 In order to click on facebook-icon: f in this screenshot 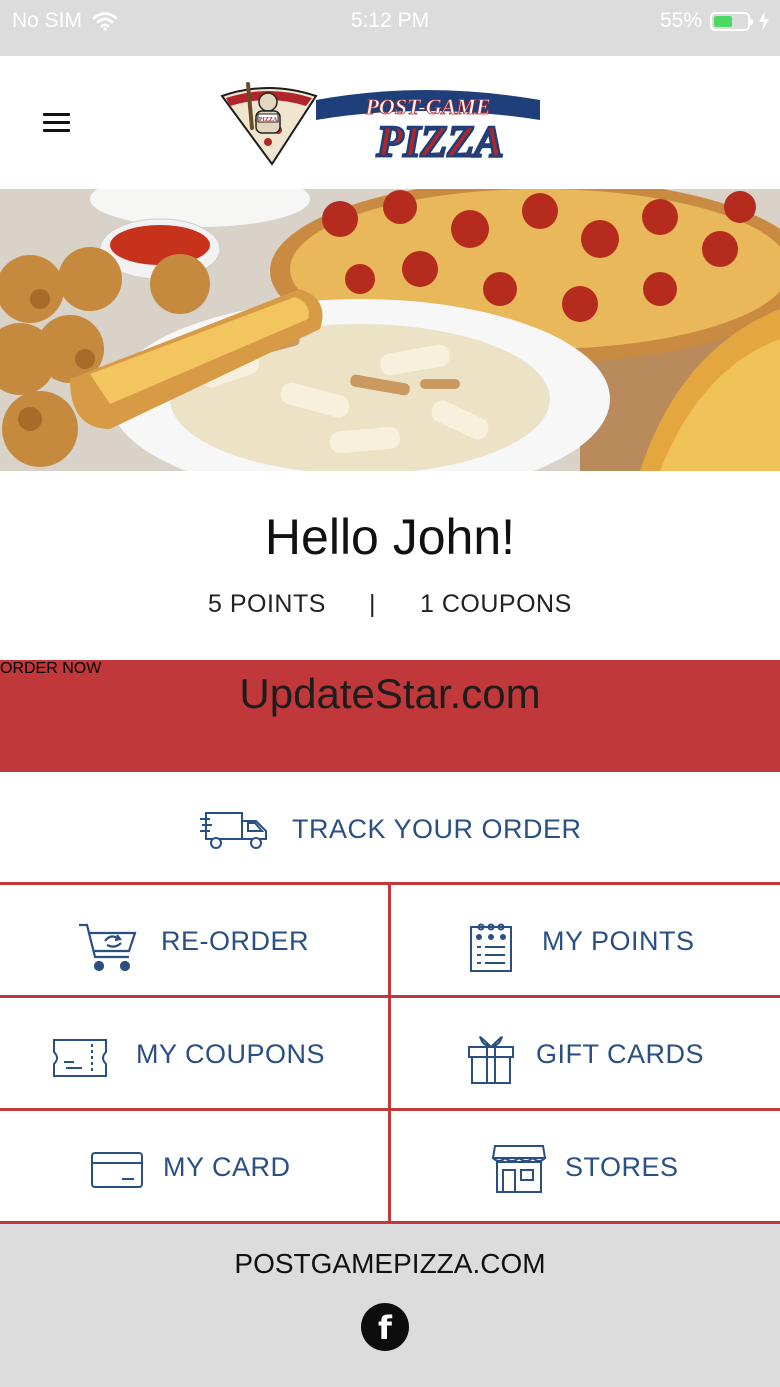, I will do `click(385, 1327)`.